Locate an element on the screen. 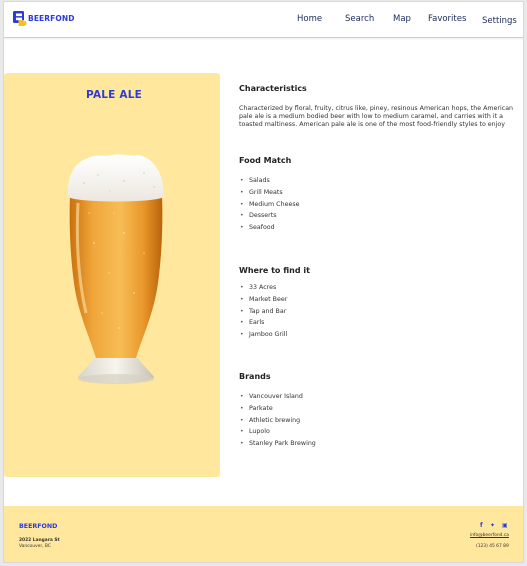  nav-search: Search is located at coordinates (359, 19).